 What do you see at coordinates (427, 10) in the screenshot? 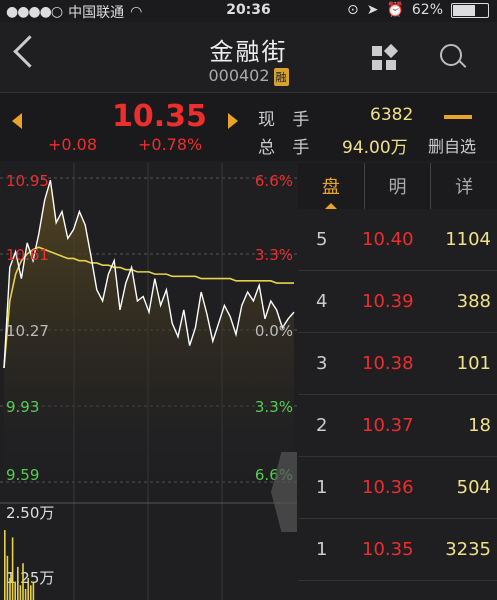
I see `battery-percent: 62%` at bounding box center [427, 10].